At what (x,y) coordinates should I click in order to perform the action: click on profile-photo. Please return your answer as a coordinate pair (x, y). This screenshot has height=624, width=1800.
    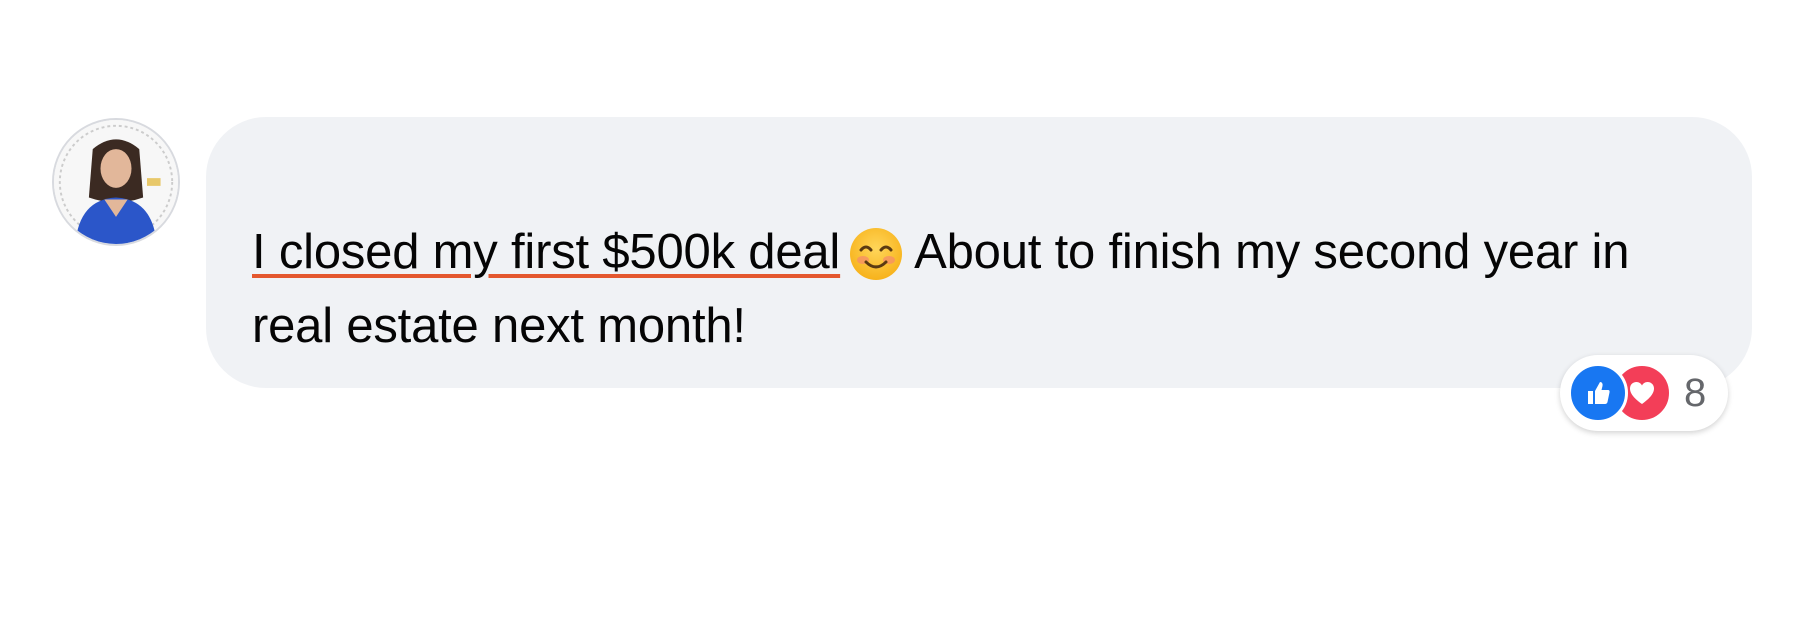
    Looking at the image, I should click on (116, 182).